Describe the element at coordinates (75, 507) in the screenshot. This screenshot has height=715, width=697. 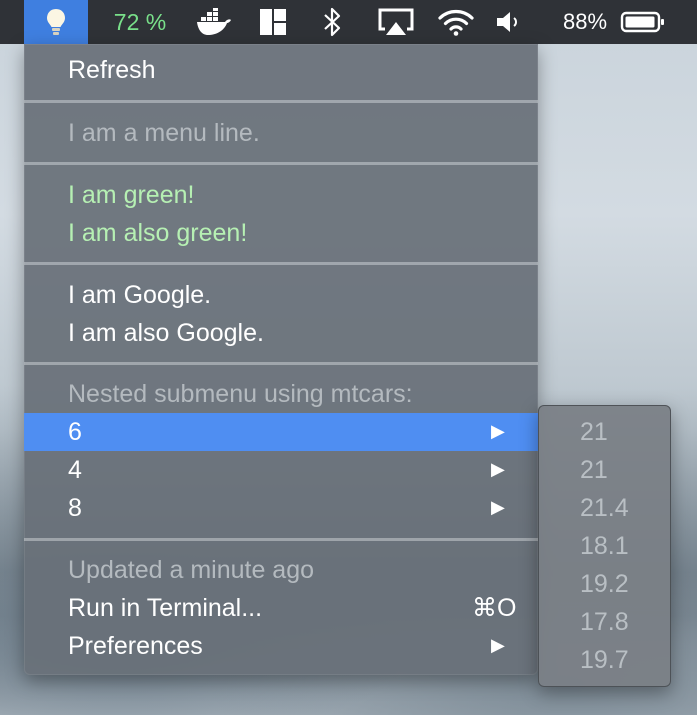
I see `menu-item-label: 8` at that location.